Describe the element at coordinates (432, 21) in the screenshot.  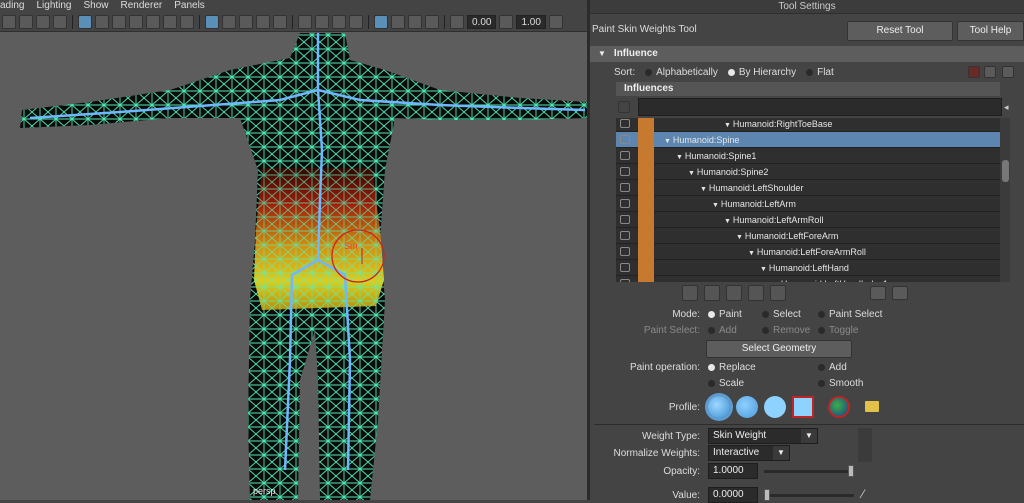
I see `xray-active-icon` at that location.